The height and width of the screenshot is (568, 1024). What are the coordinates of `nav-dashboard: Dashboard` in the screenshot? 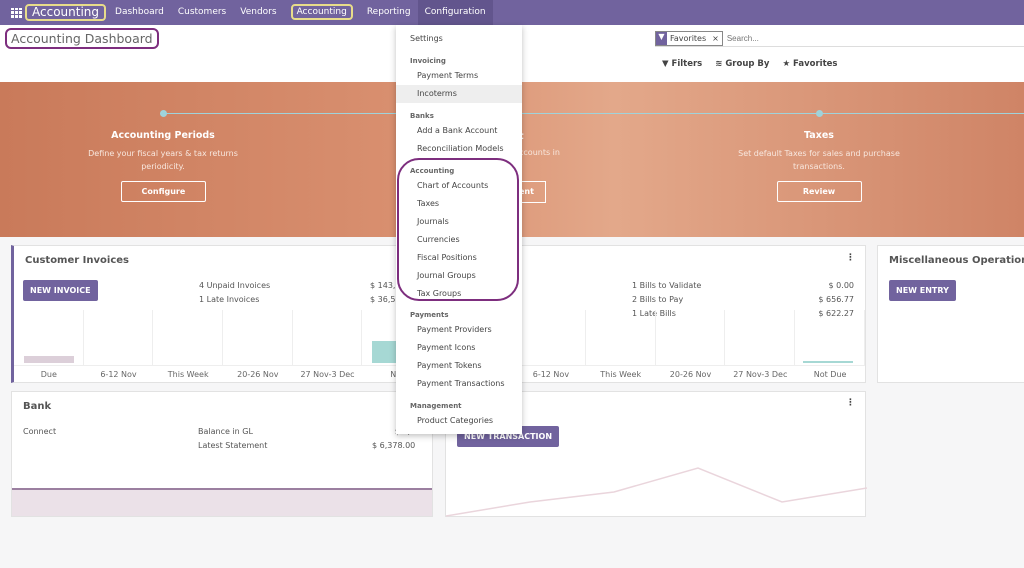 It's located at (139, 12).